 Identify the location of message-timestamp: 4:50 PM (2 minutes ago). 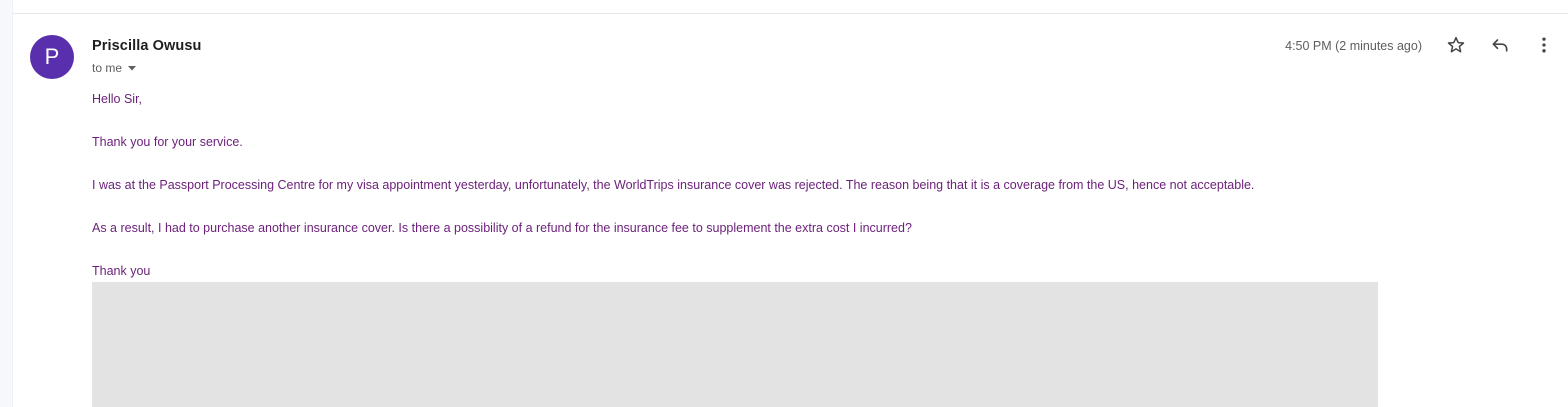
(1353, 46).